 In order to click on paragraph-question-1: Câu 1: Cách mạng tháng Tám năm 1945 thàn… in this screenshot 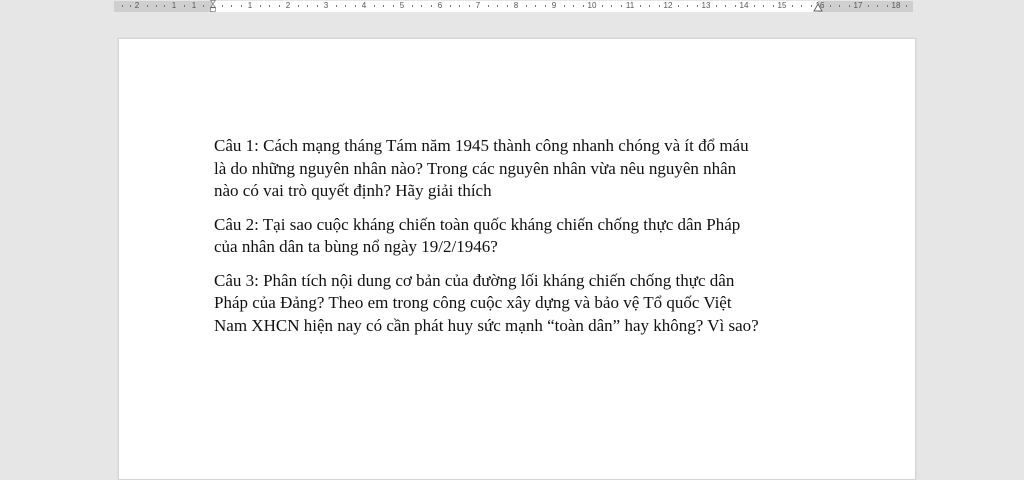, I will do `click(481, 168)`.